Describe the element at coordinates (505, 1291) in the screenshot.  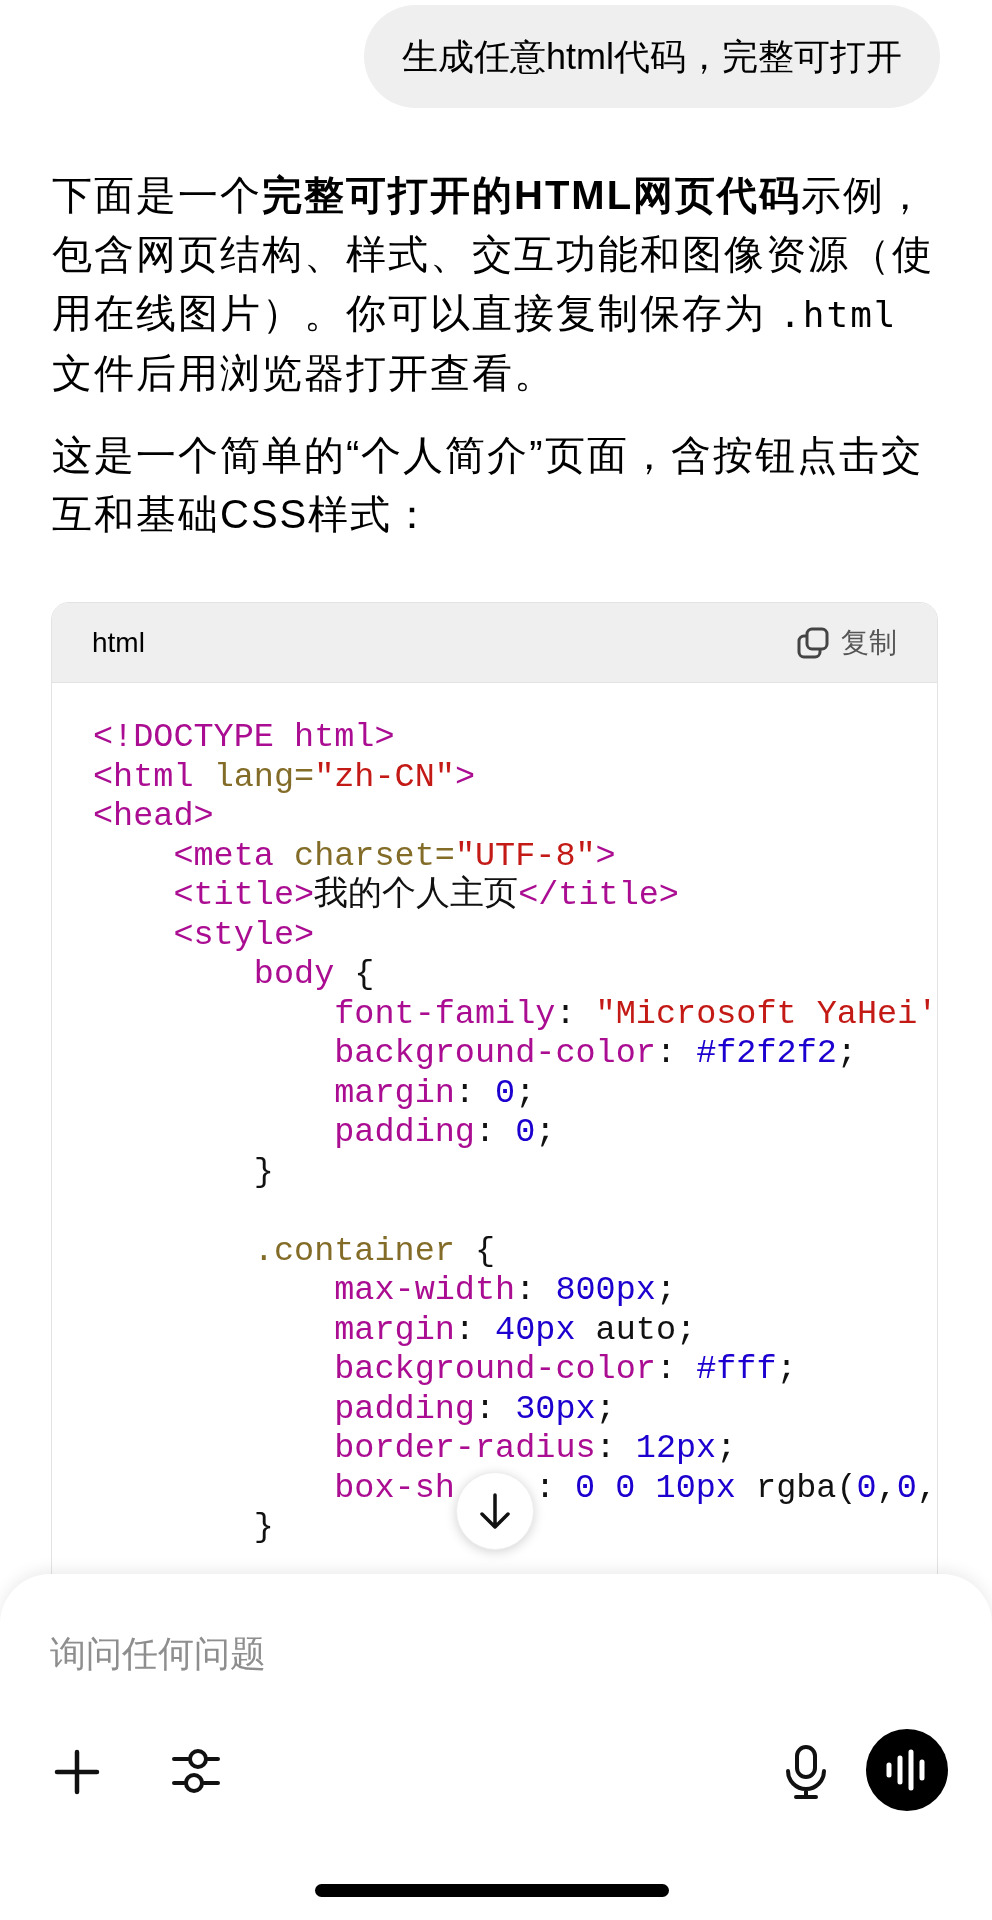
I see `code-line: max-width: 800px;` at that location.